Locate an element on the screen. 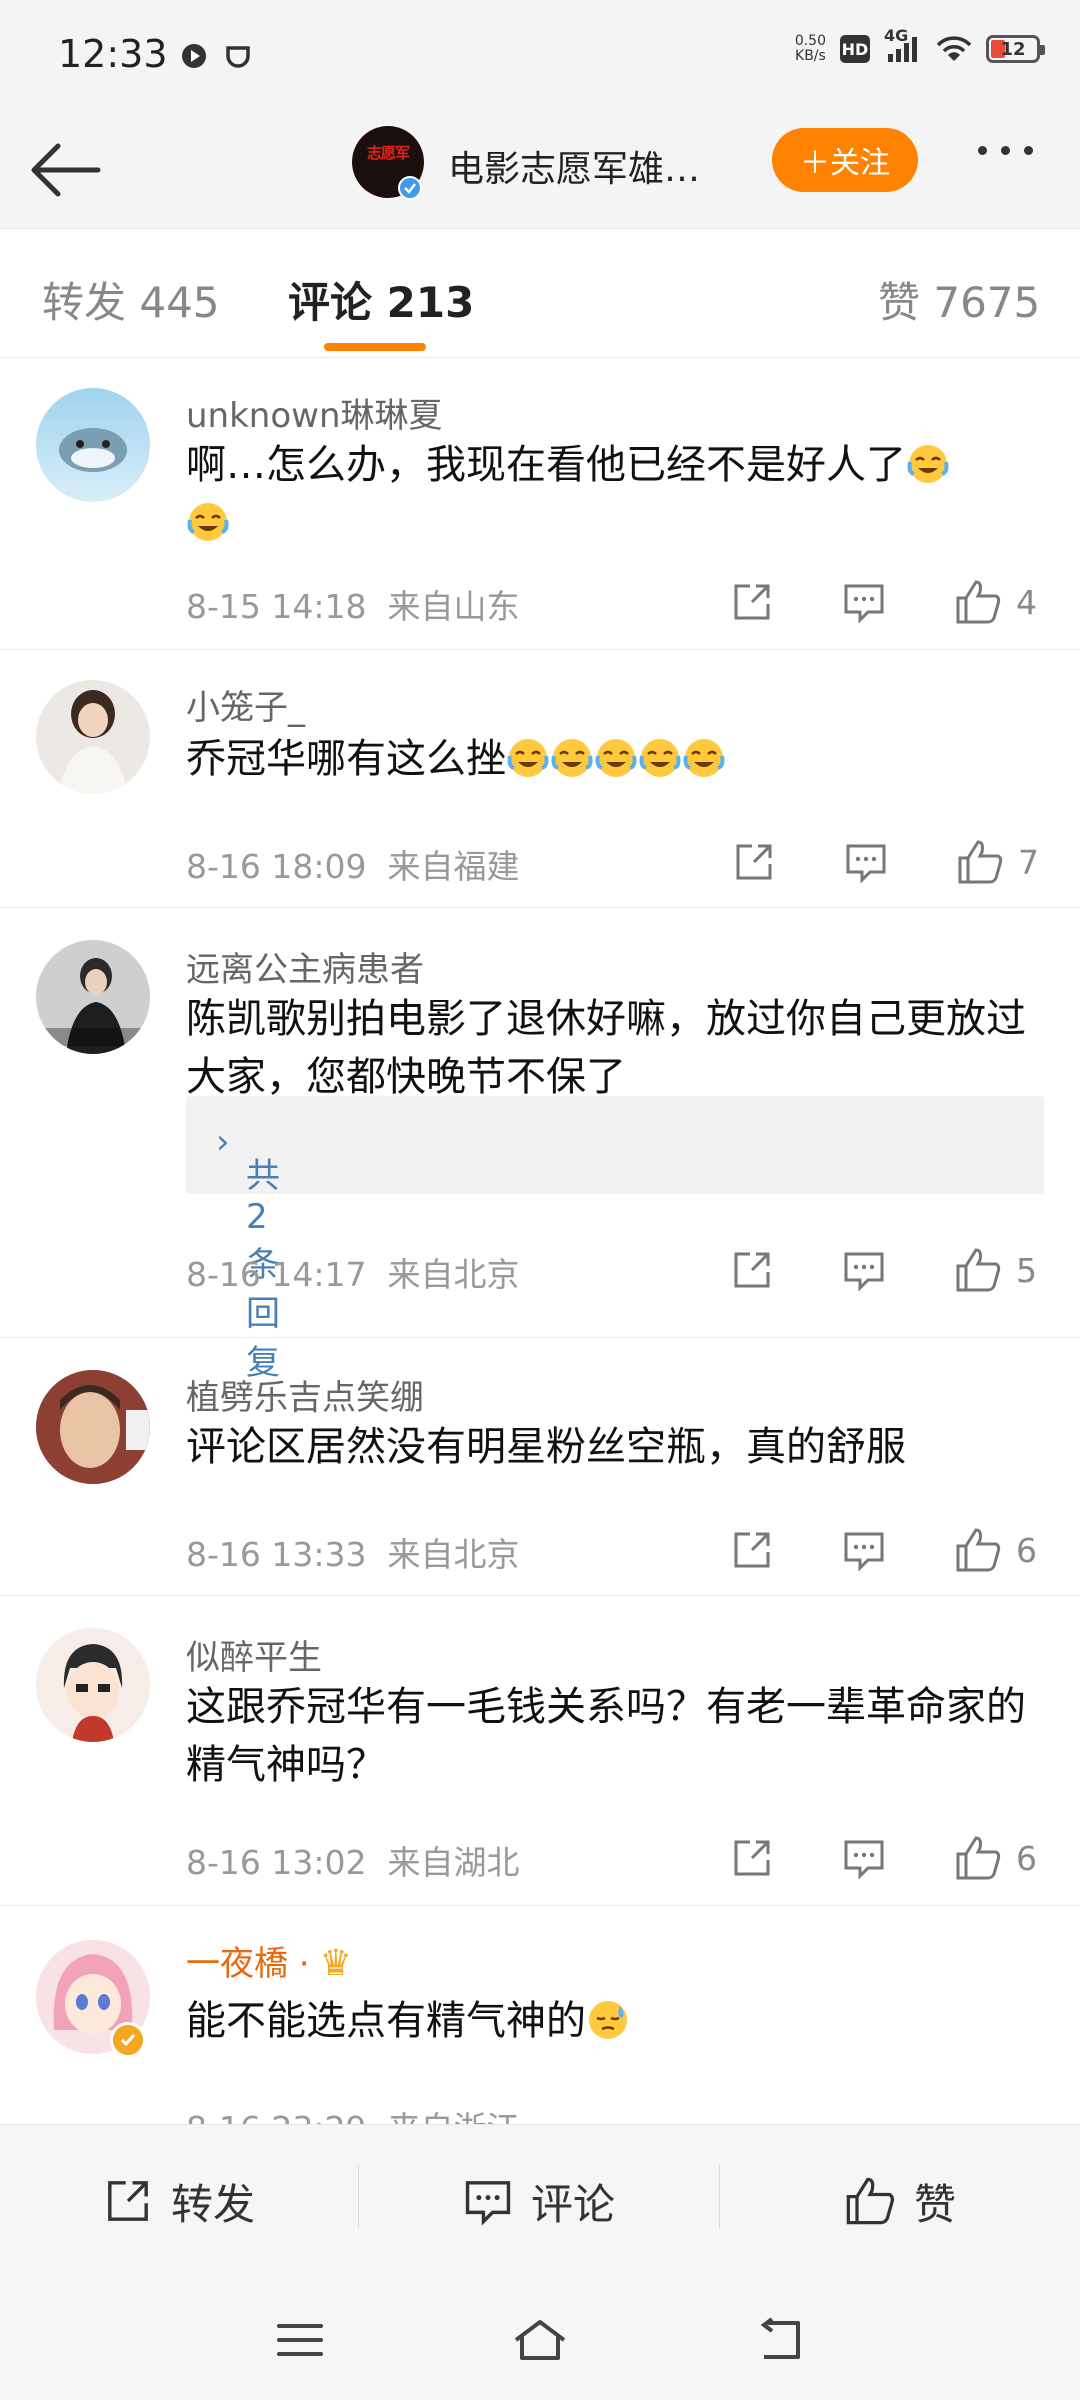  battery-icon: 12 is located at coordinates (1015, 49).